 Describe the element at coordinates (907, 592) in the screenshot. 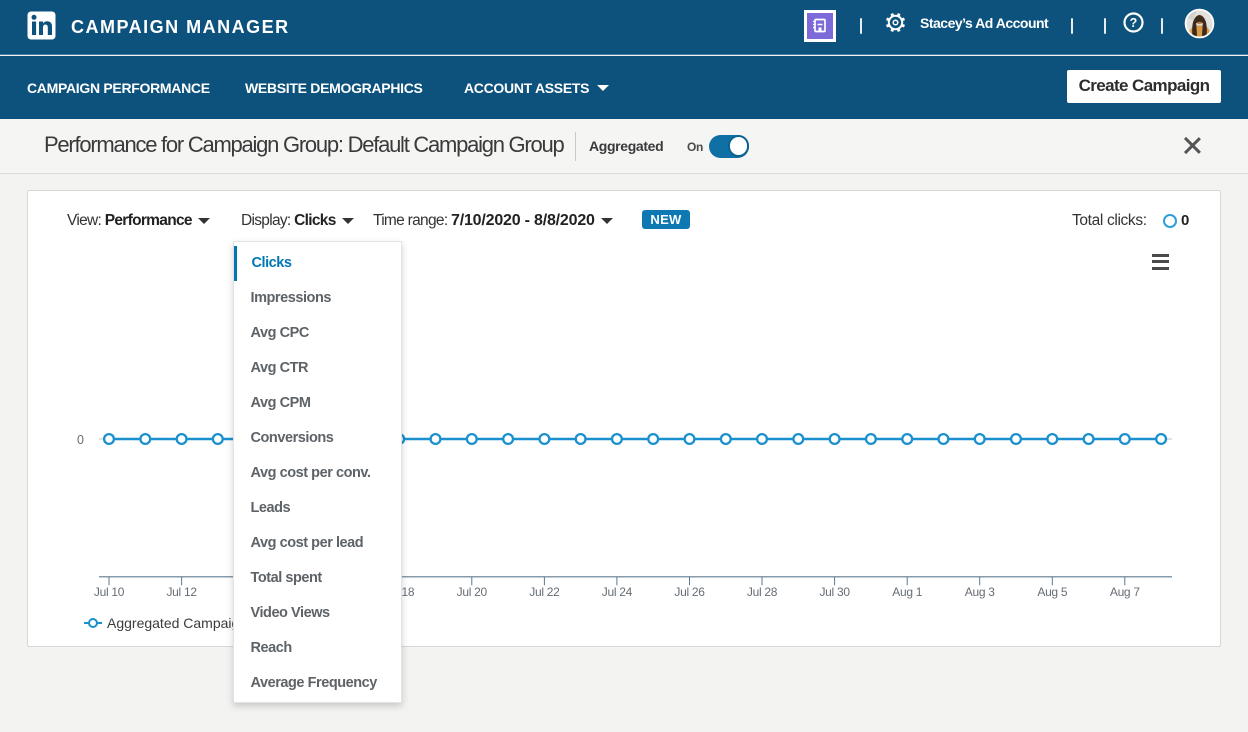

I see `svg-text: Aug 1` at that location.